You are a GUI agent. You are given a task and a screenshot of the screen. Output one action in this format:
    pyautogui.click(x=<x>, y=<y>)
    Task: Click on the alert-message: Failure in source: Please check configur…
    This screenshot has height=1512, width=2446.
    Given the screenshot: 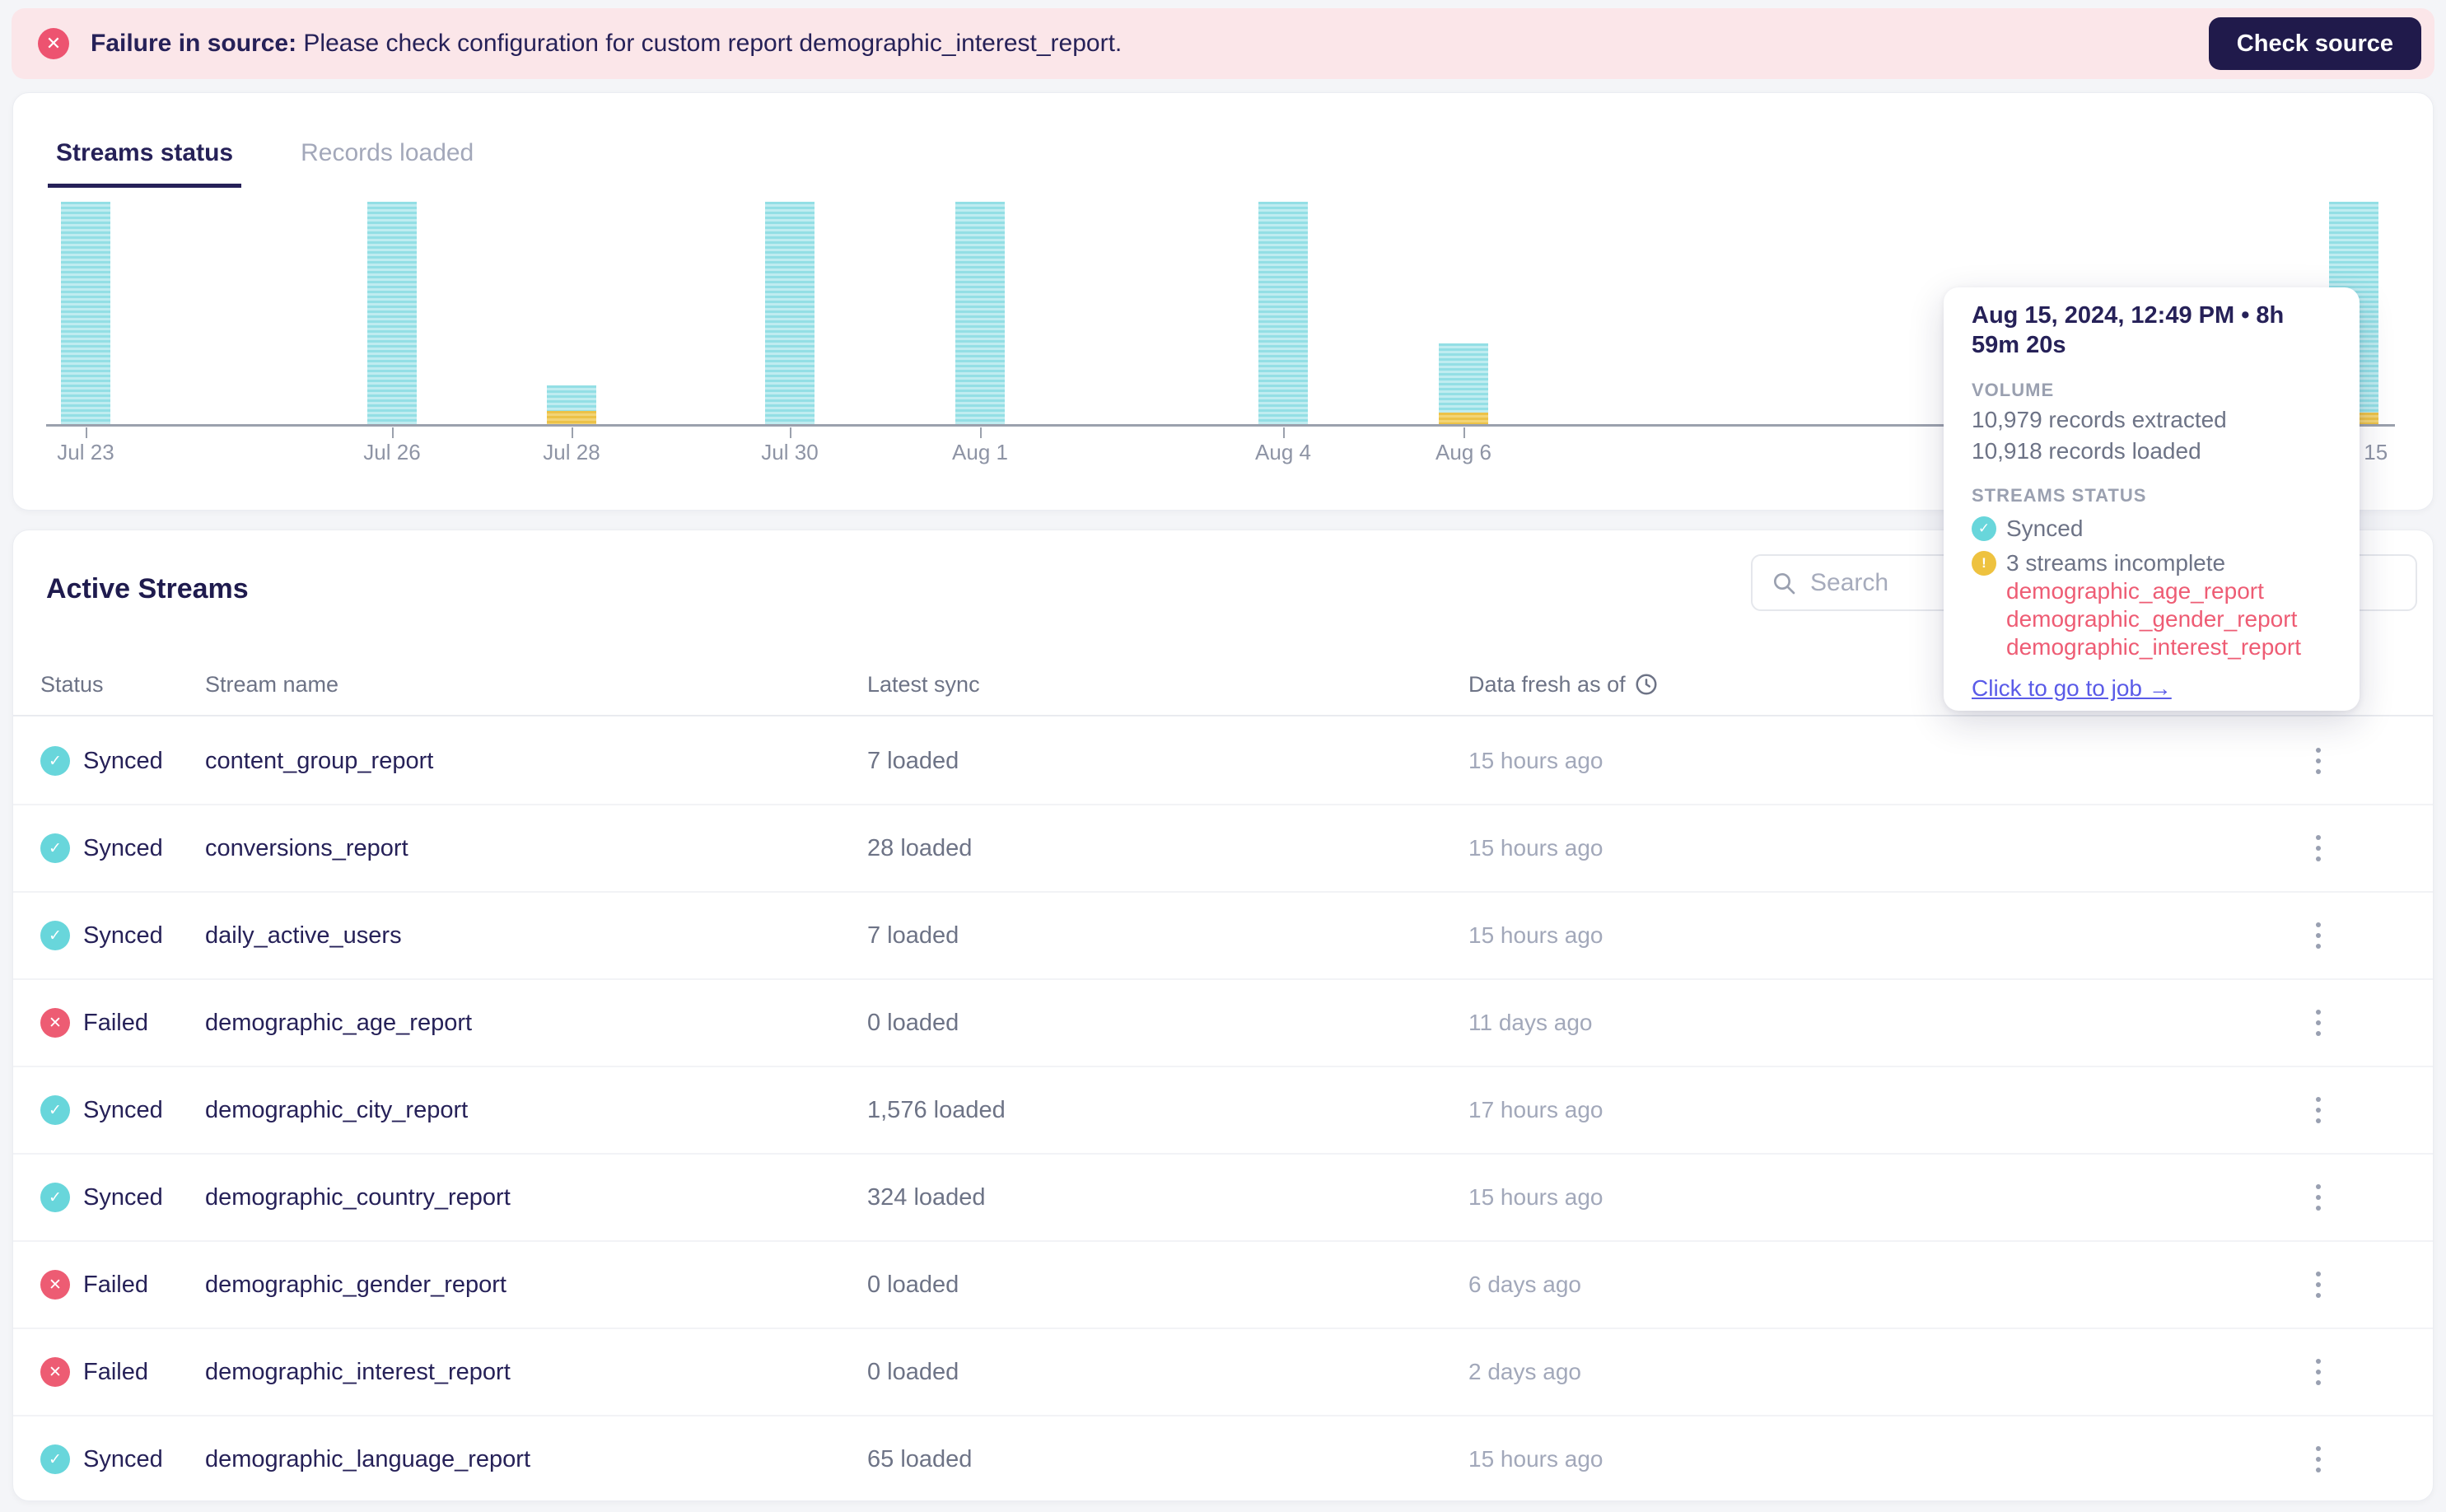 What is the action you would take?
    pyautogui.click(x=606, y=44)
    